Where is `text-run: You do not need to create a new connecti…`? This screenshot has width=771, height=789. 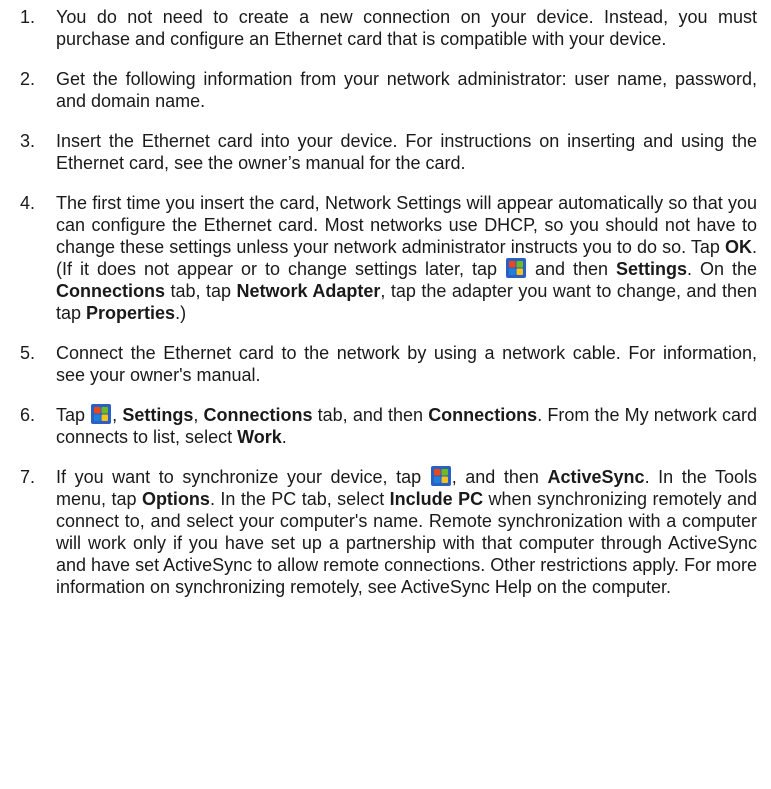 text-run: You do not need to create a new connecti… is located at coordinates (406, 28).